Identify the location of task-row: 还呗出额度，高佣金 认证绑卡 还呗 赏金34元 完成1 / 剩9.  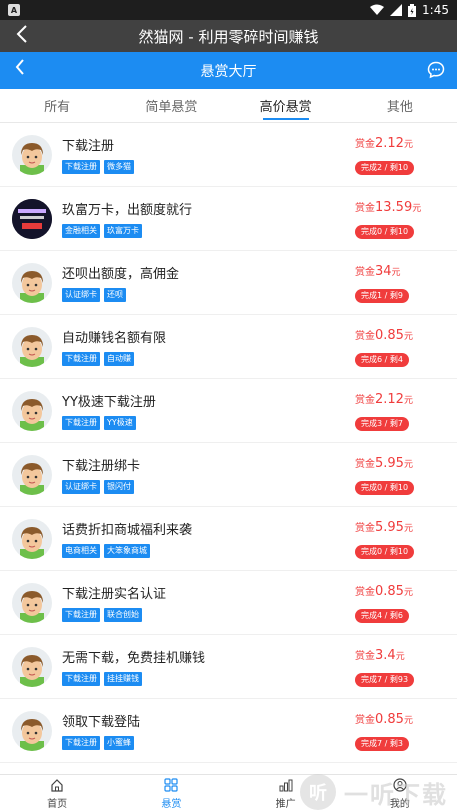
(228, 283).